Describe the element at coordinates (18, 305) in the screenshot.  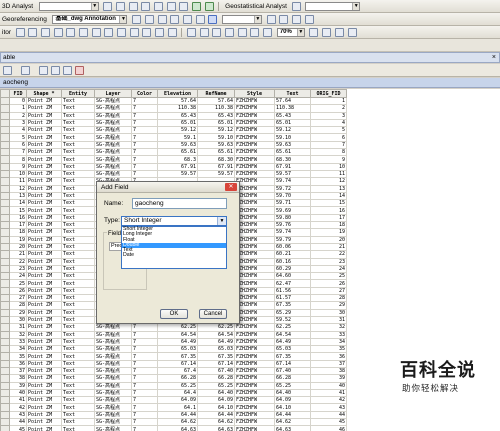
I see `table-cell: 28` at that location.